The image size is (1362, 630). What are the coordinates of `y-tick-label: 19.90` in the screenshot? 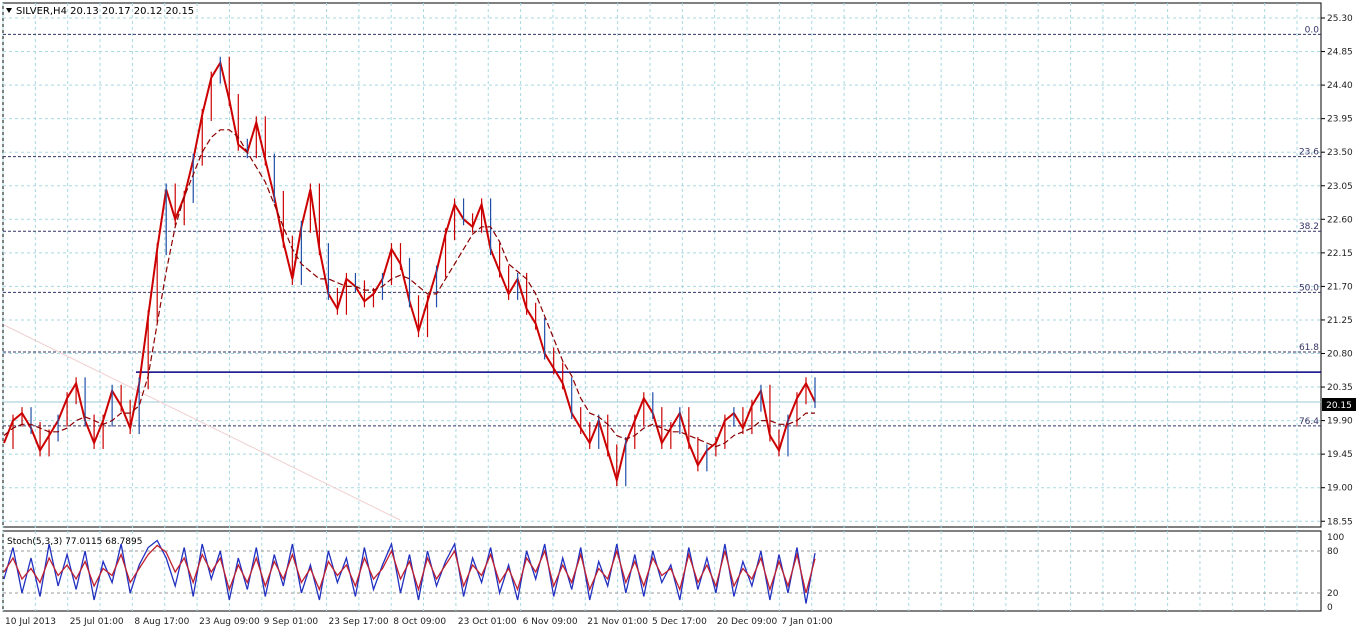 It's located at (1340, 422).